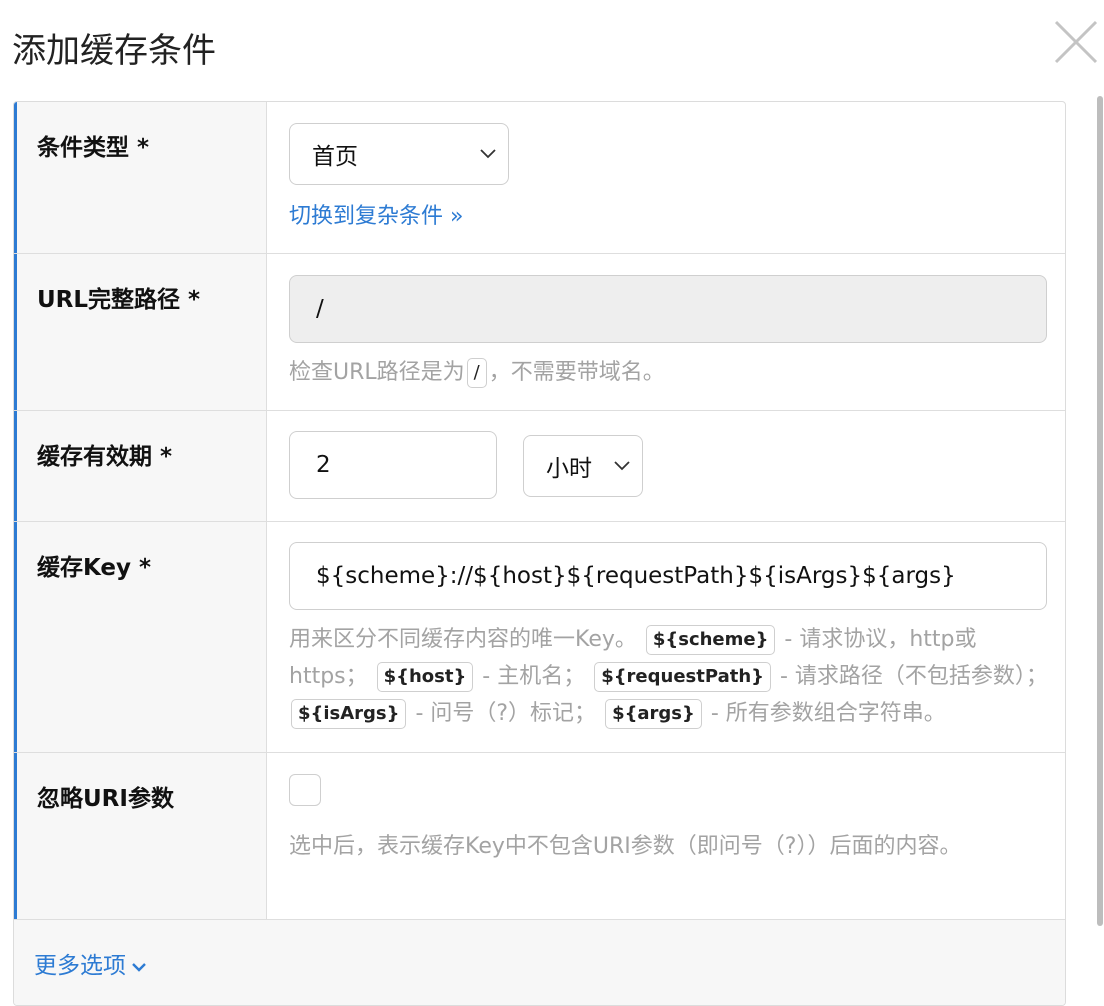 This screenshot has width=1104, height=1006. I want to click on ignore-uri-args-checkbox, so click(305, 790).